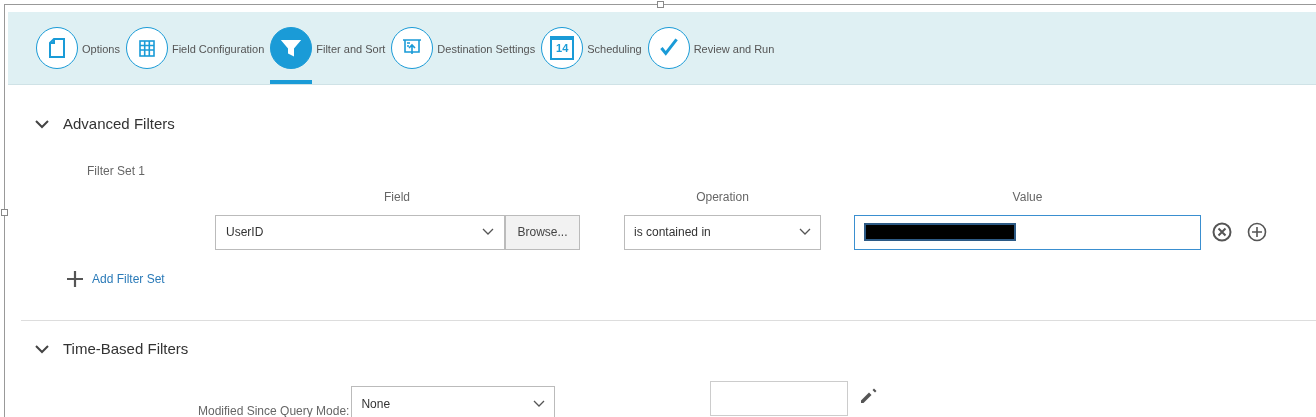  Describe the element at coordinates (591, 47) in the screenshot. I see `step-tab: 14 Scheduling` at that location.